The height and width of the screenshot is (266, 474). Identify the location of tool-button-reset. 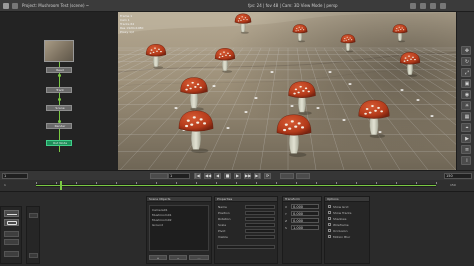
(11, 254).